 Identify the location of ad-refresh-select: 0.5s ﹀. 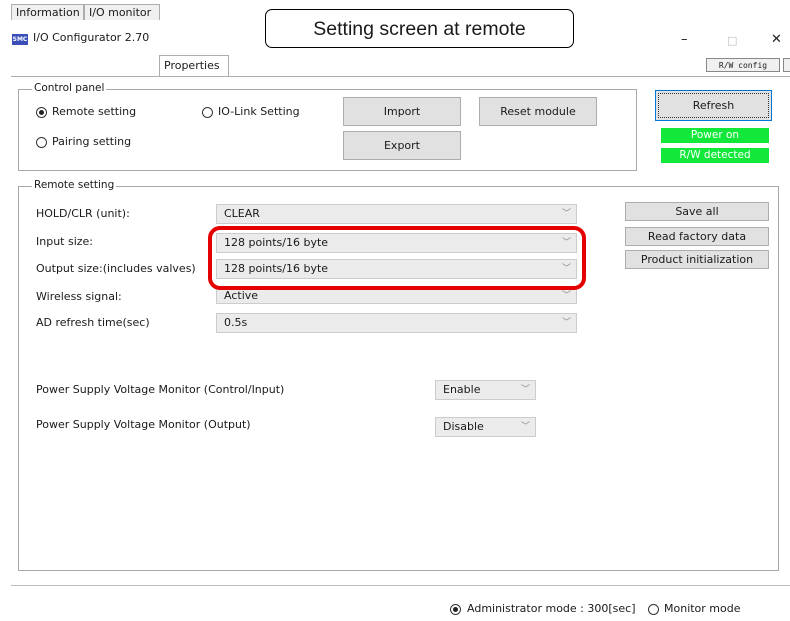
(396, 323).